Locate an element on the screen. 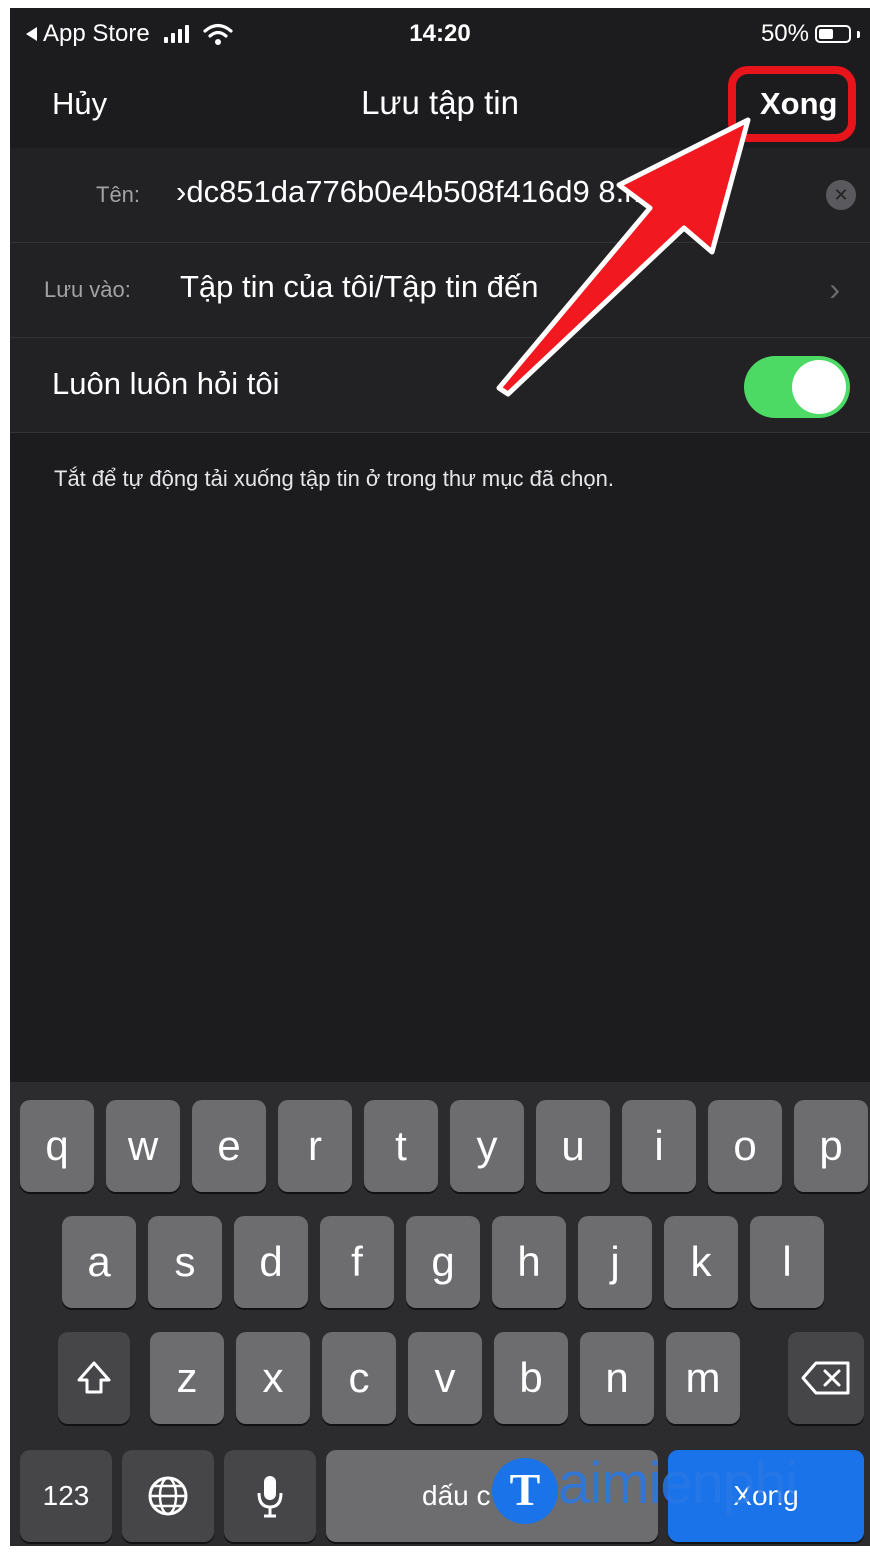  filename-row: Tên: ›dc851da776b0e4b508f416d9 8.mp4 ✕ is located at coordinates (440, 195).